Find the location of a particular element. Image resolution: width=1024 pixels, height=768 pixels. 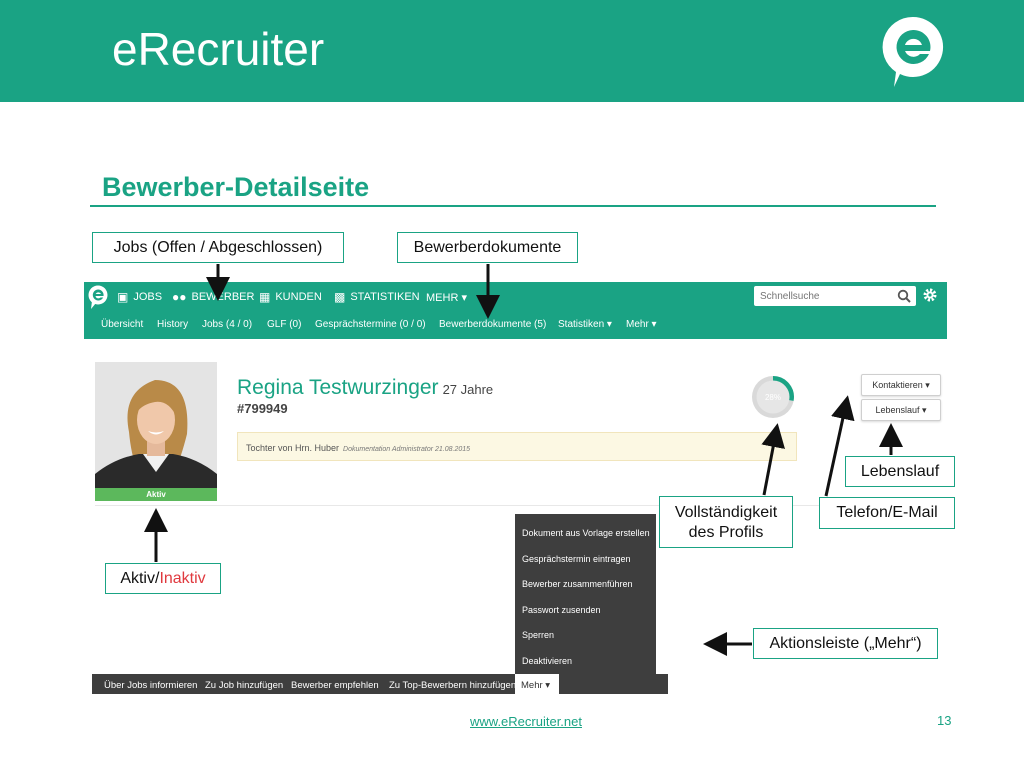

callout-completeness: Vollständigkeit des Profils is located at coordinates (726, 522).